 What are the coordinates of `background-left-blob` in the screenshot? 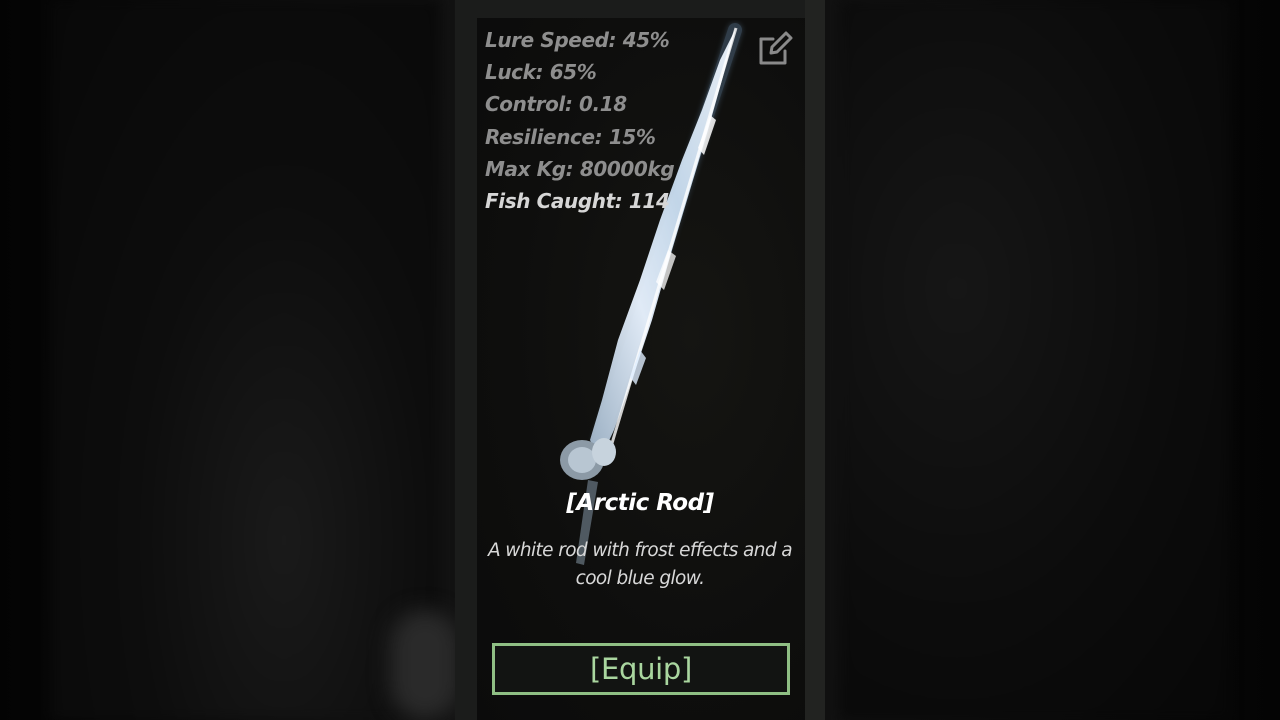 It's located at (425, 665).